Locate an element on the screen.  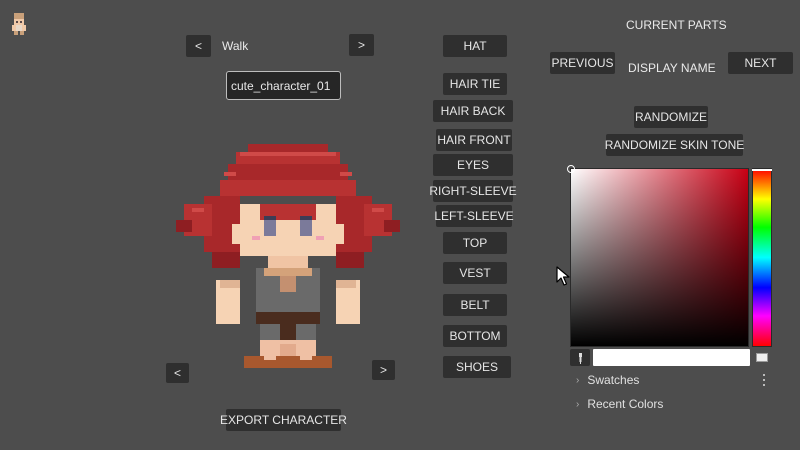
color-picker-handle is located at coordinates (571, 169).